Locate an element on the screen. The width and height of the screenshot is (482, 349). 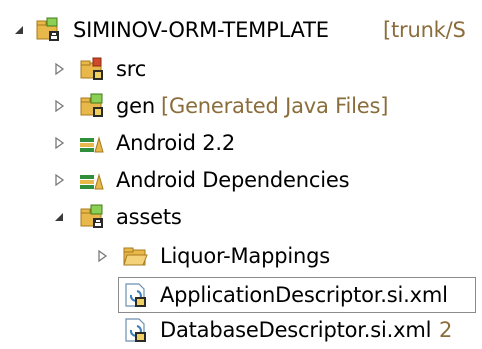
tree-item-label: Android Dependencies is located at coordinates (233, 180).